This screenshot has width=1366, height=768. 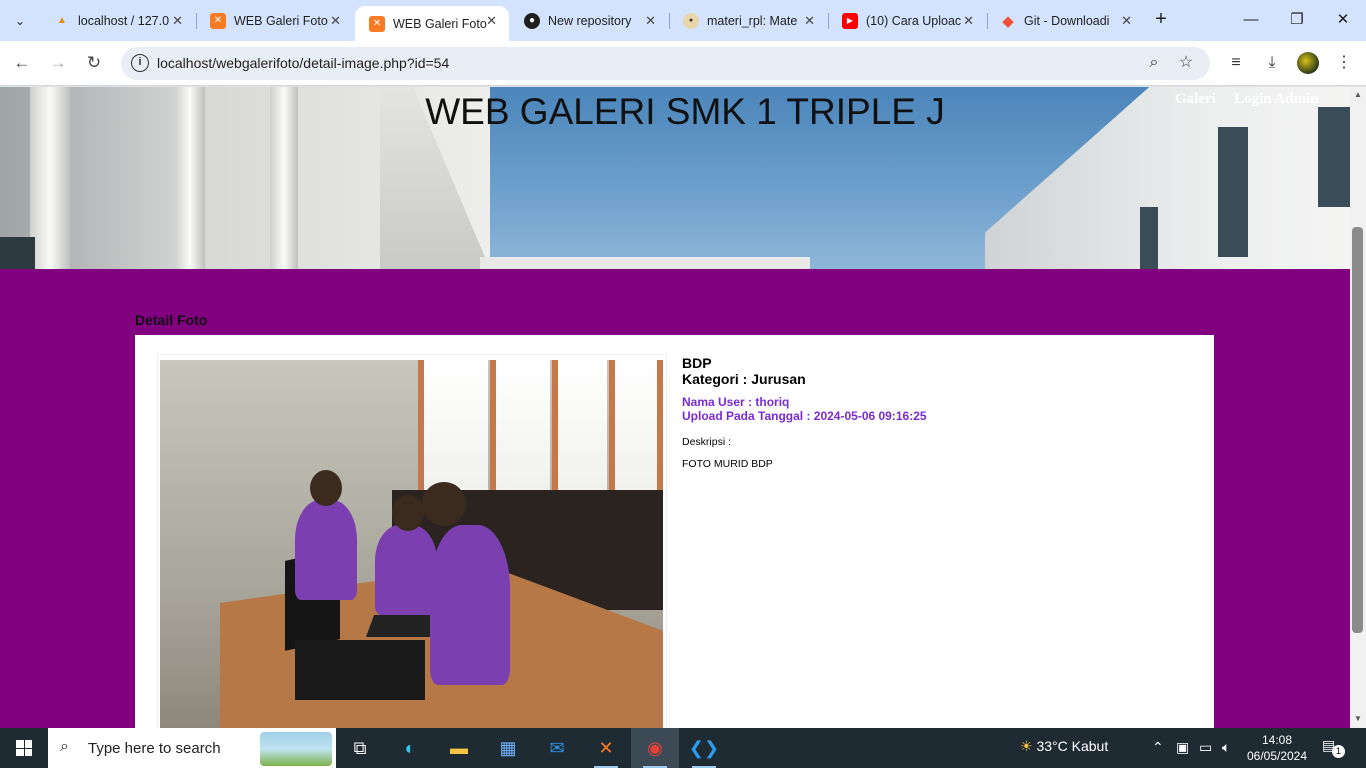 I want to click on weather-widget: ☀ 33°C Kabut, so click(x=1064, y=746).